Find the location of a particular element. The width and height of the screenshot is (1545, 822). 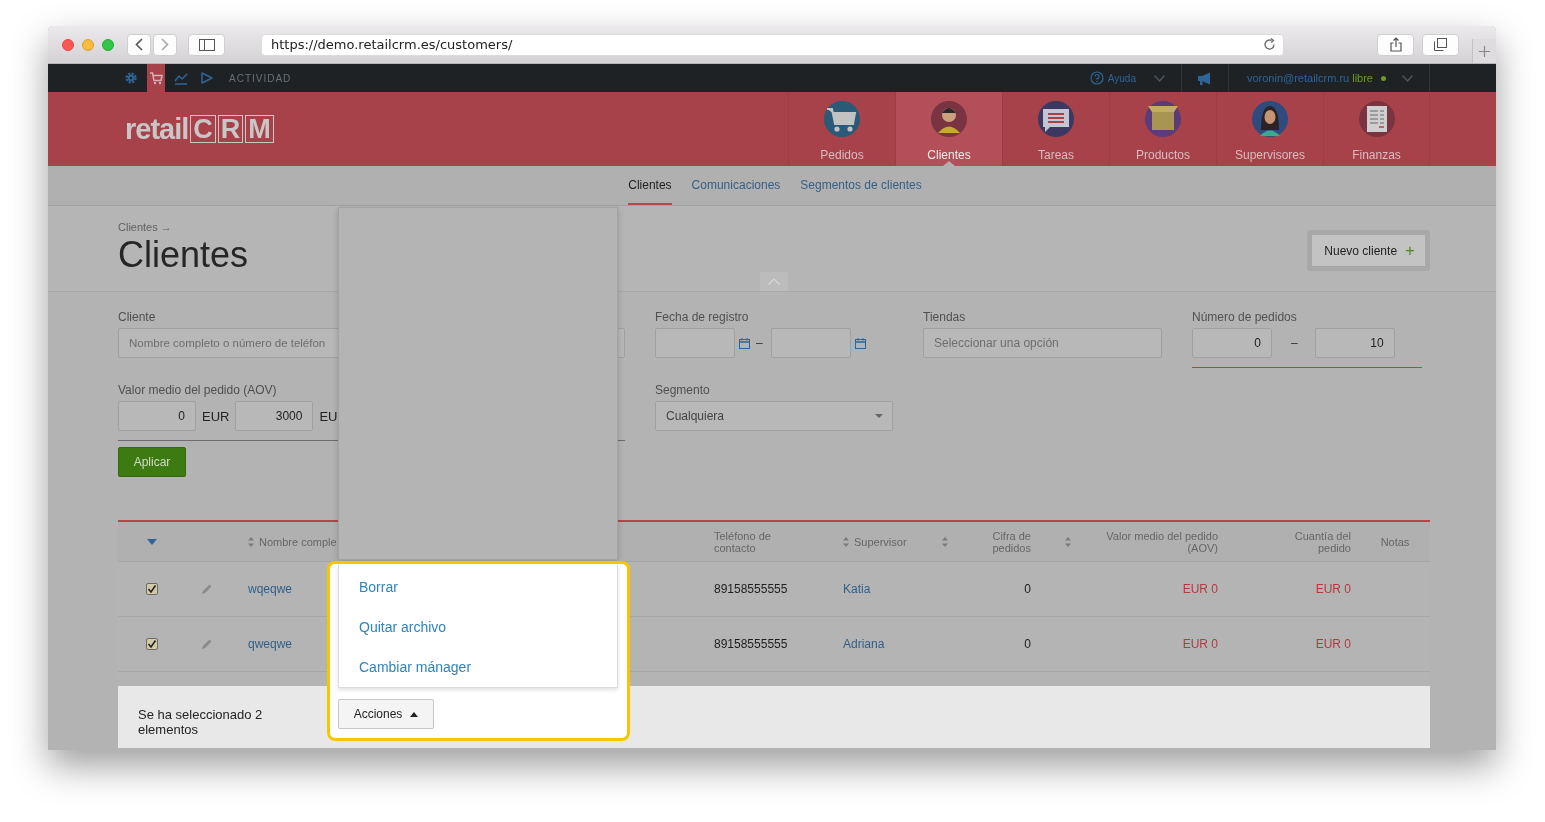

table-link: qweqwe is located at coordinates (270, 644).